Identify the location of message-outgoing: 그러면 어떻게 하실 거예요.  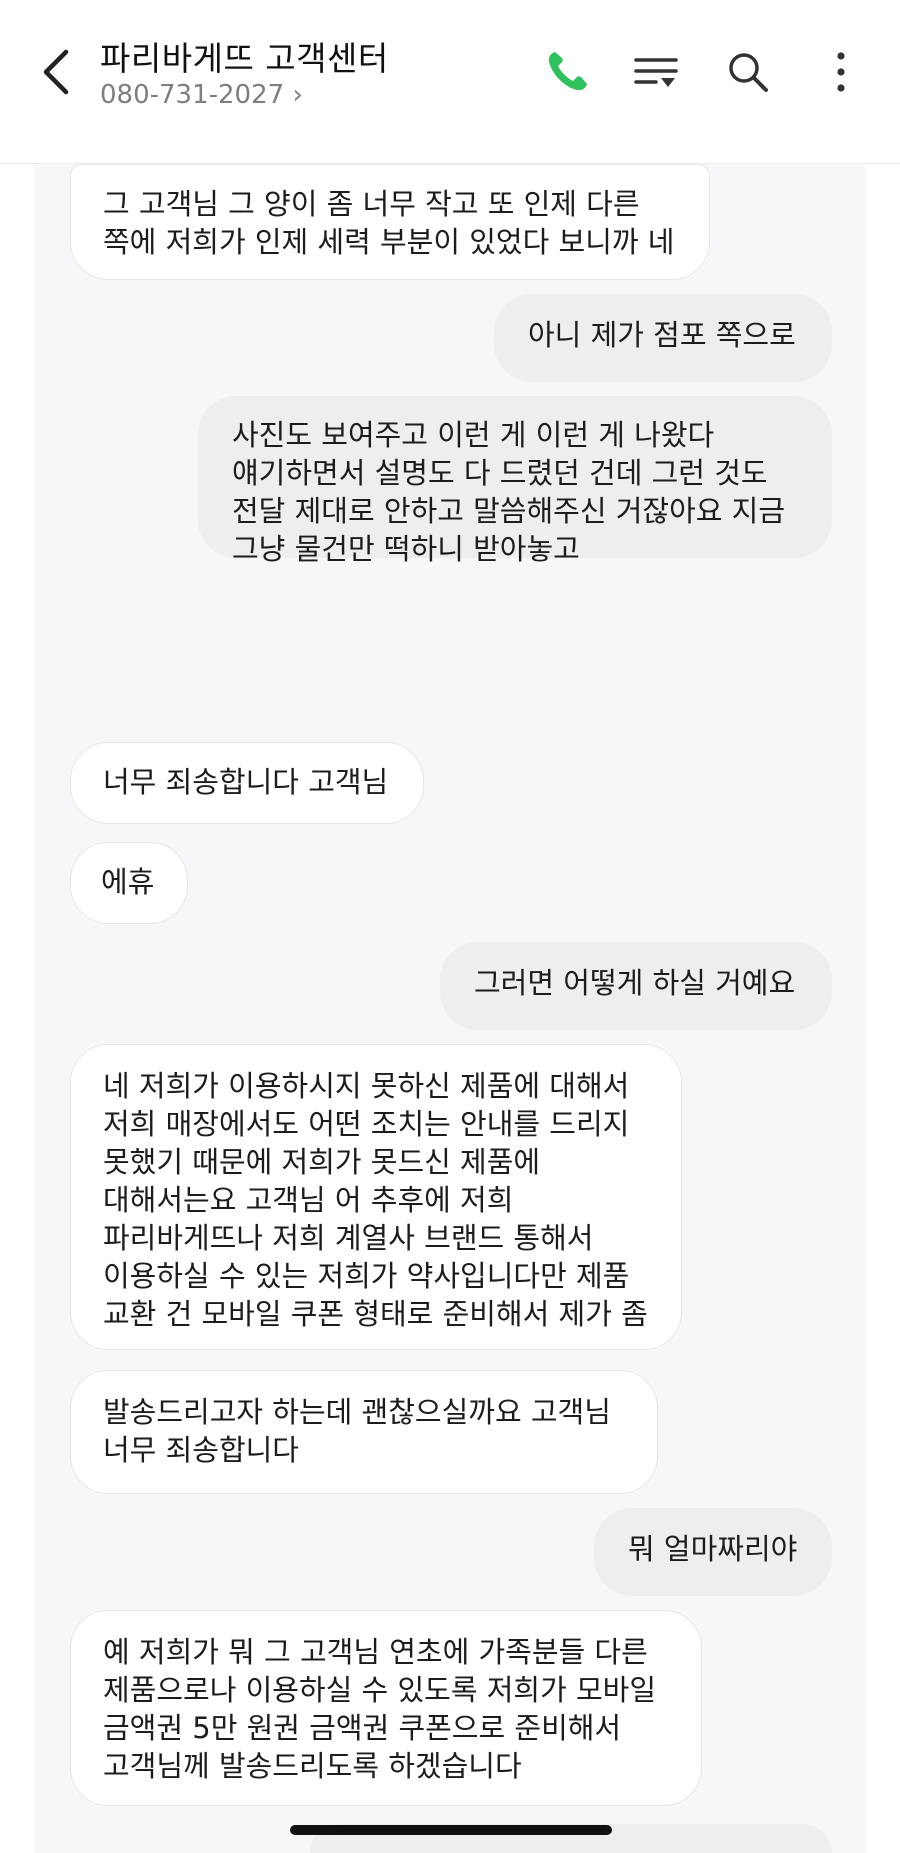
(636, 986).